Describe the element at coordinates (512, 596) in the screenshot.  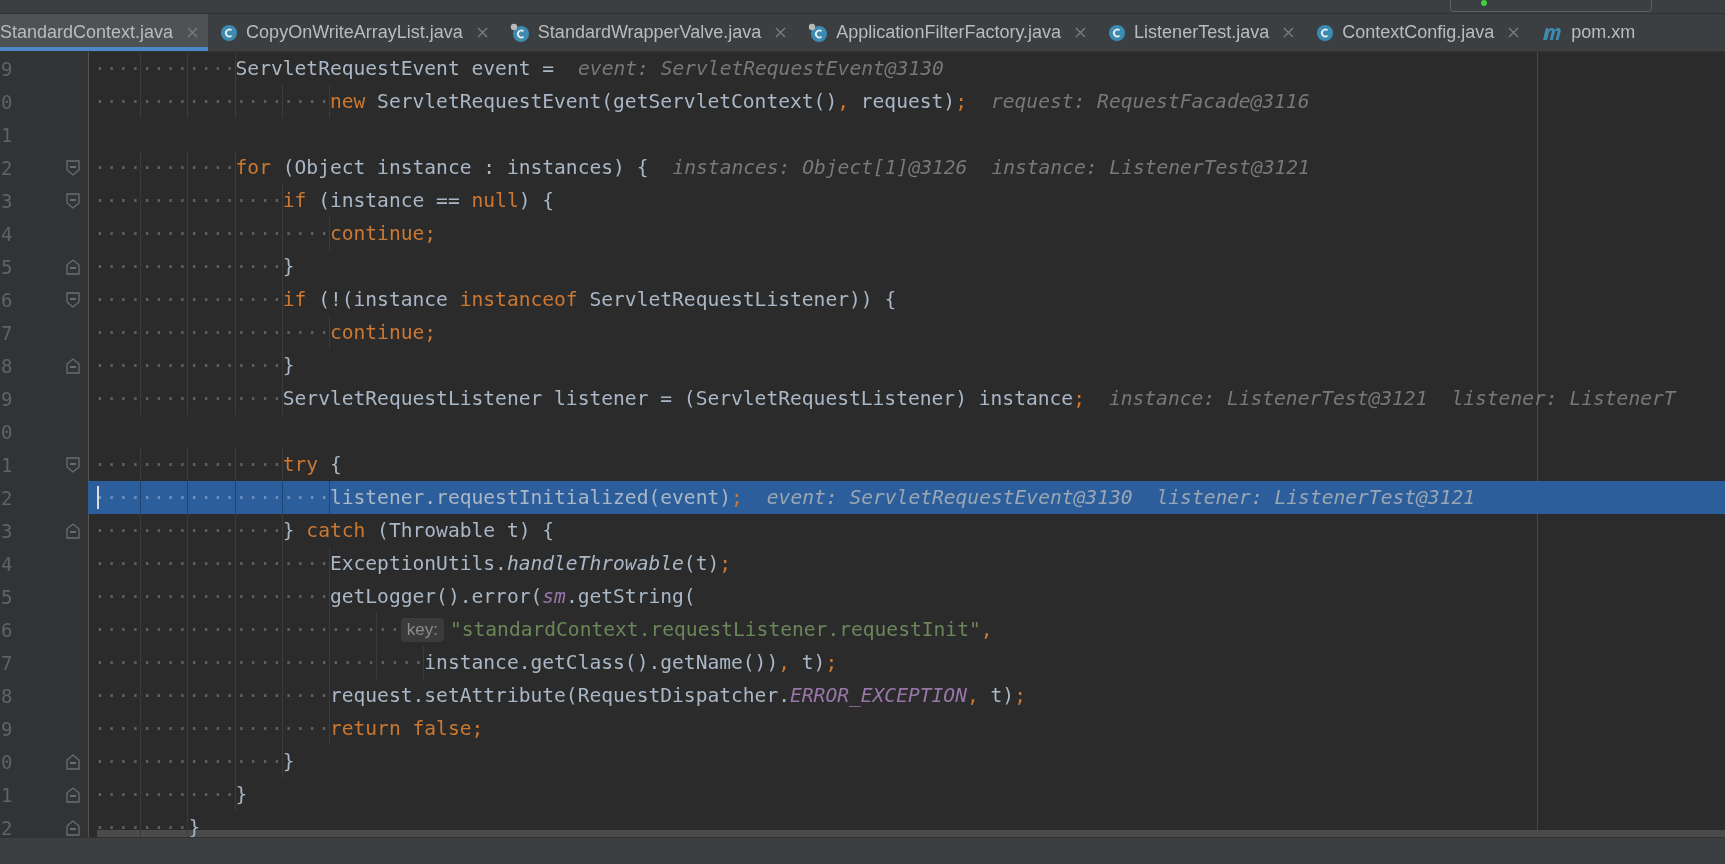
I see `code-text: getLogger().error(sm.getString(` at that location.